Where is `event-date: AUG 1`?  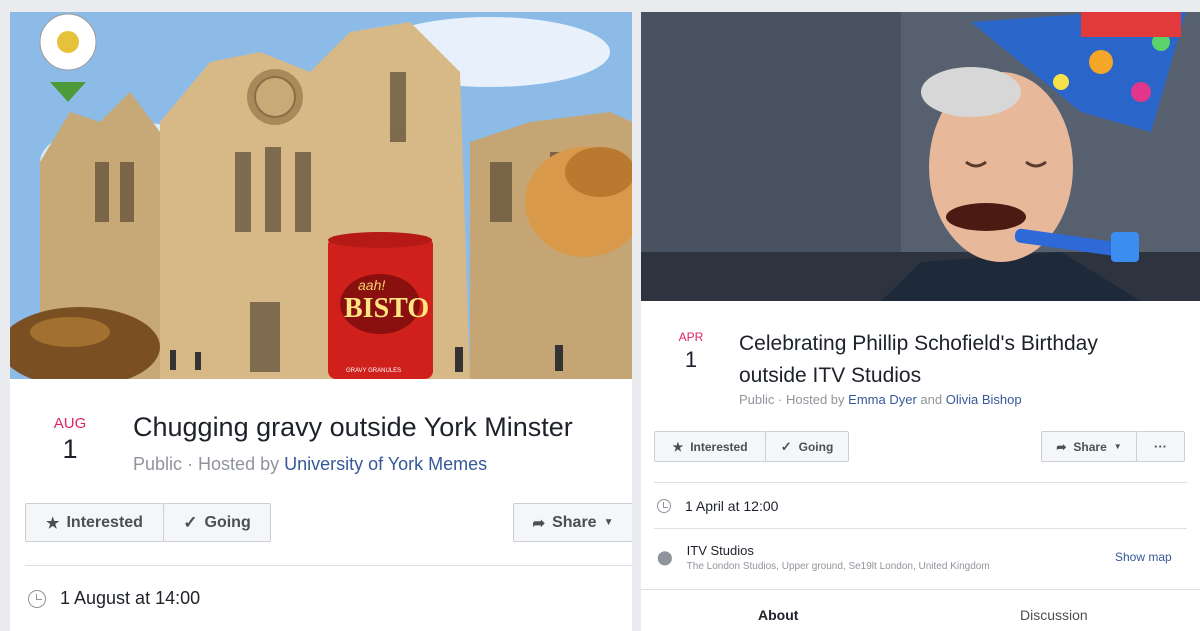
event-date: AUG 1 is located at coordinates (70, 440).